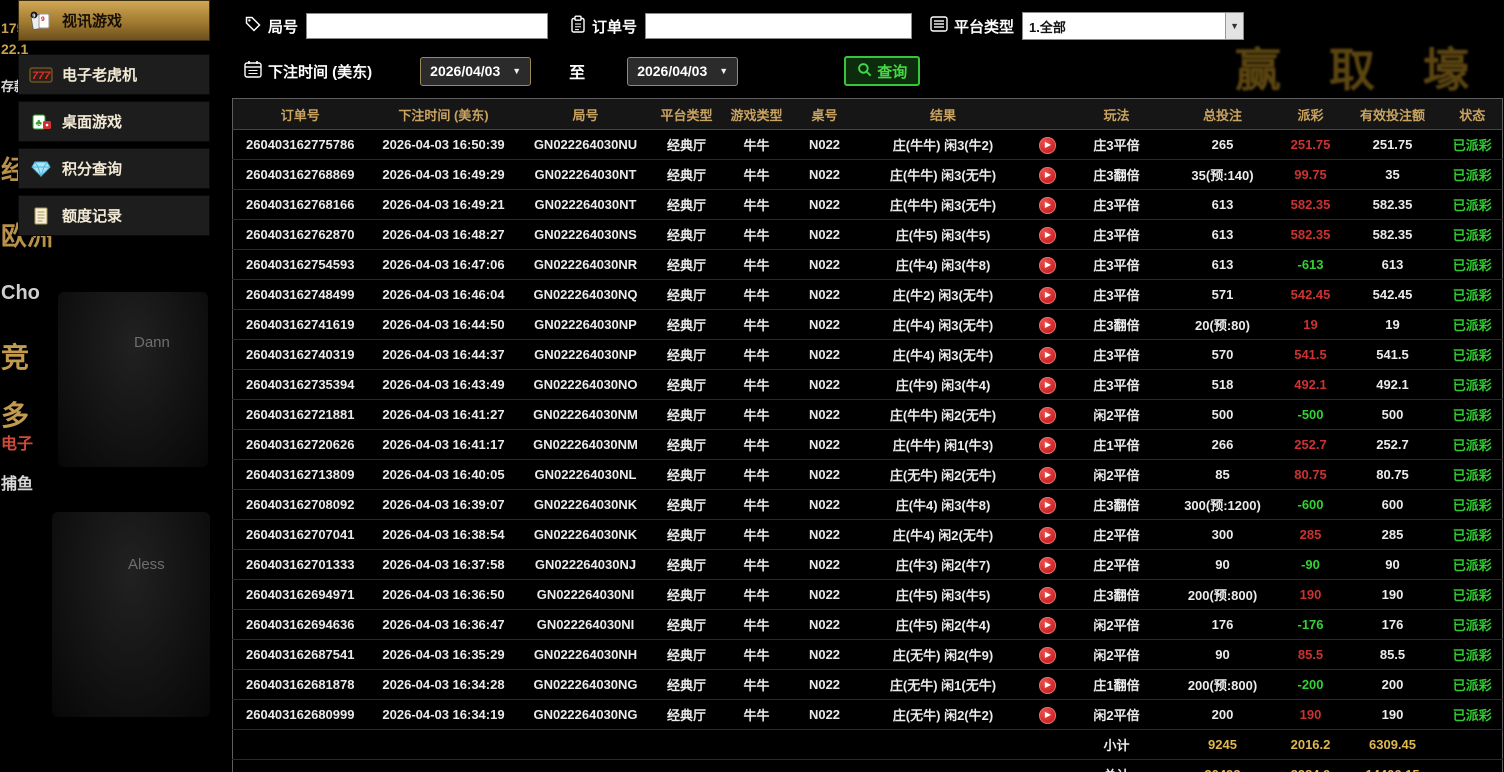 Image resolution: width=1504 pixels, height=772 pixels. What do you see at coordinates (427, 26) in the screenshot?
I see `round-number-input` at bounding box center [427, 26].